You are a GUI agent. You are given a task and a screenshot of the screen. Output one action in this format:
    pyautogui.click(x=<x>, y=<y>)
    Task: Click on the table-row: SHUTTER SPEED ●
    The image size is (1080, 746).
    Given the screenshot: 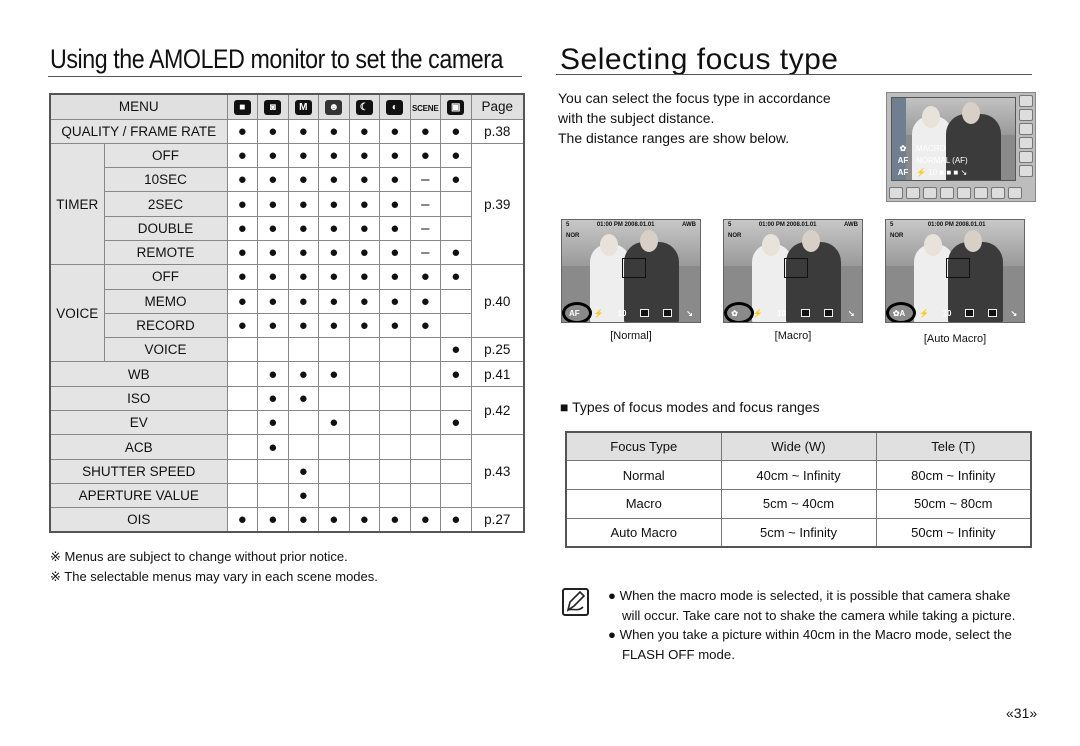 What is the action you would take?
    pyautogui.click(x=286, y=471)
    